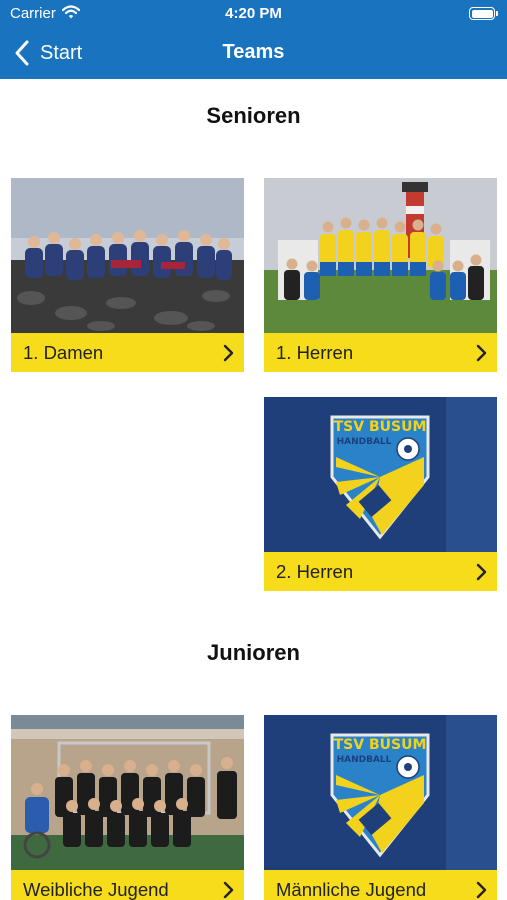  I want to click on team-card-label: Weibliche Jugend, so click(127, 885).